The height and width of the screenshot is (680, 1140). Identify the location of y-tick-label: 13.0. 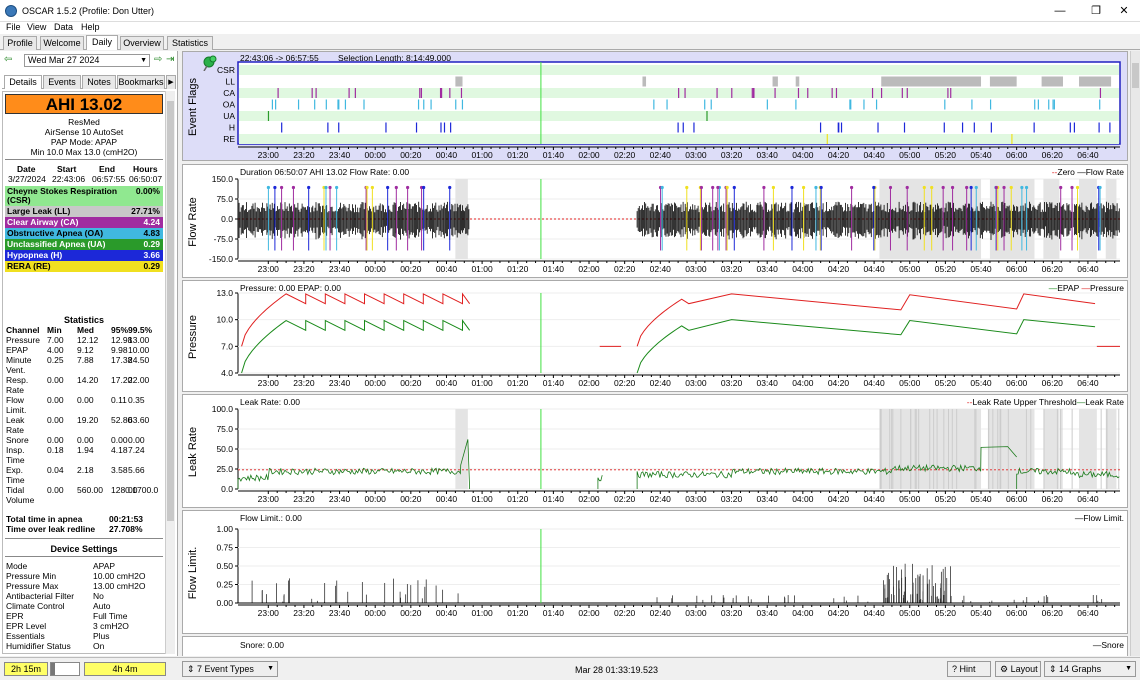
(224, 293).